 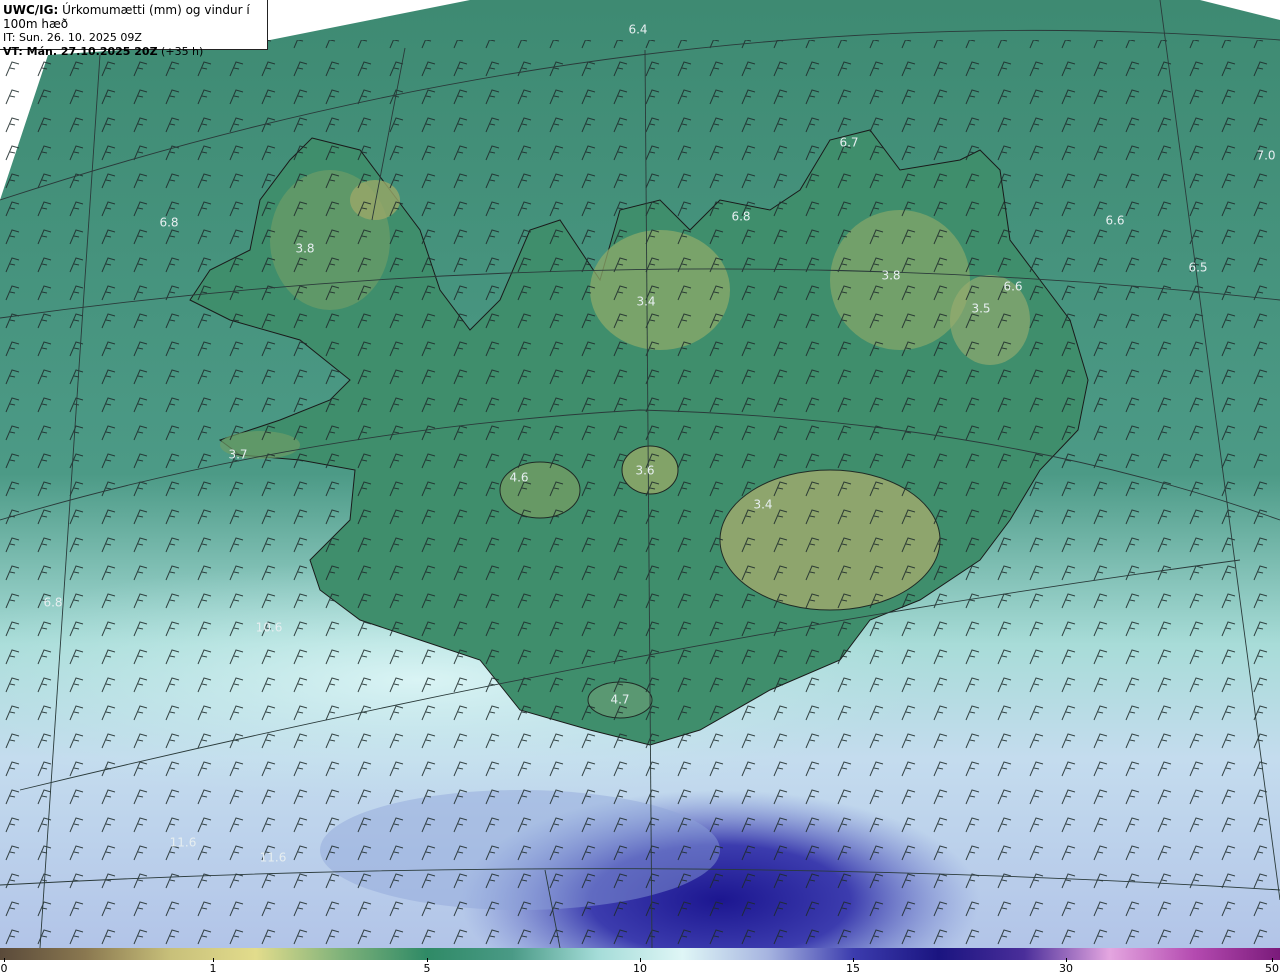 I want to click on colorbar-tick-label: 5, so click(x=427, y=968).